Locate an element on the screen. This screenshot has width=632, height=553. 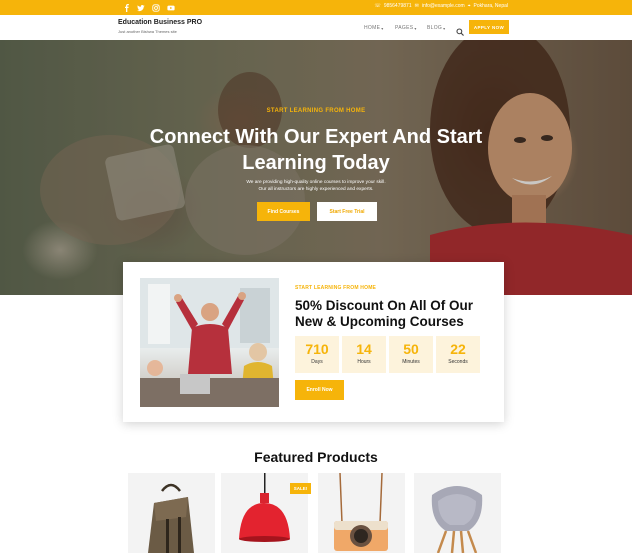
facebook-icon is located at coordinates (126, 7).